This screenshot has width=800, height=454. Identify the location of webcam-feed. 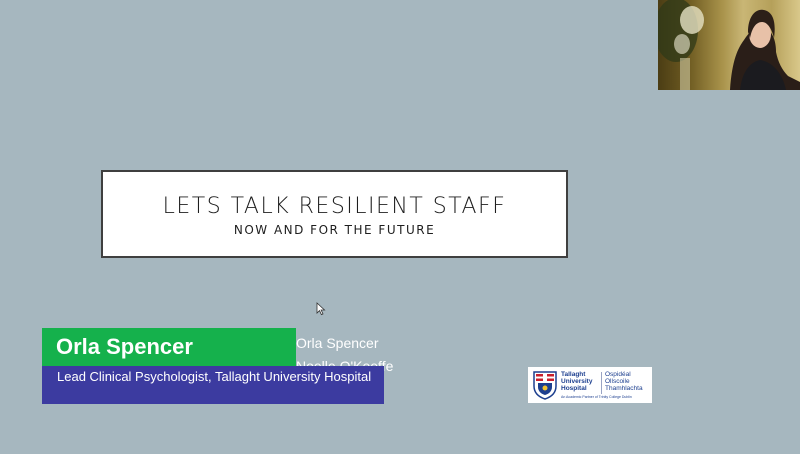
(729, 45).